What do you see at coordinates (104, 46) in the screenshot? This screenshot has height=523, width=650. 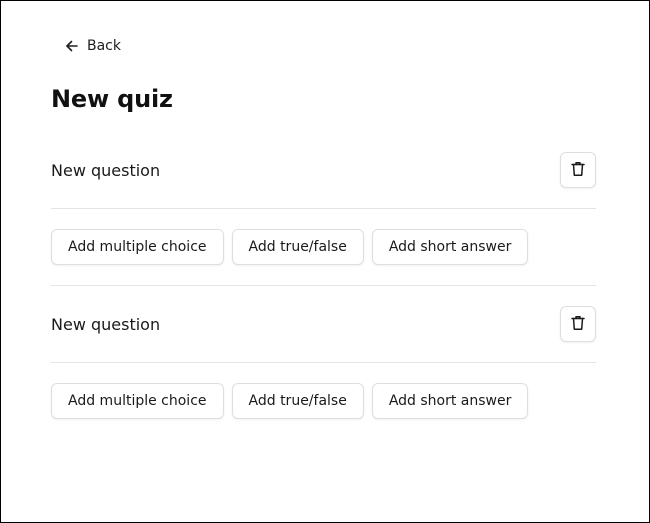 I see `back-label: Back` at bounding box center [104, 46].